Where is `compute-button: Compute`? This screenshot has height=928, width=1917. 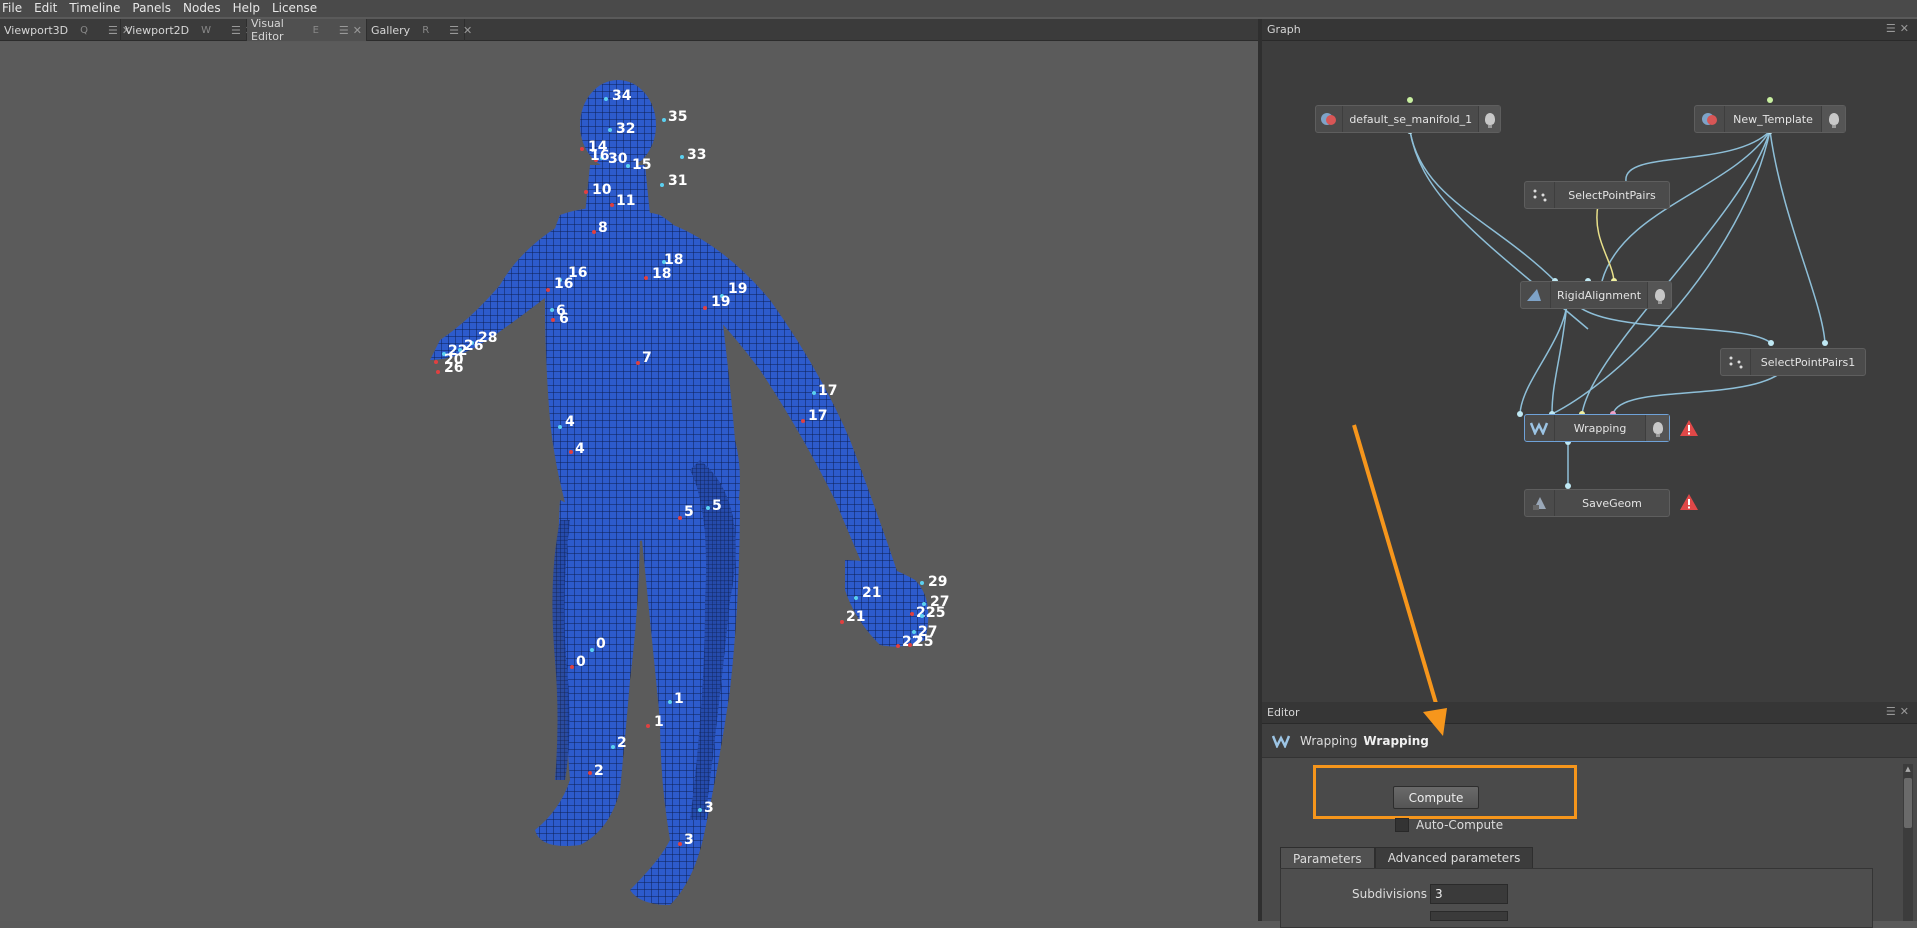 compute-button: Compute is located at coordinates (1436, 797).